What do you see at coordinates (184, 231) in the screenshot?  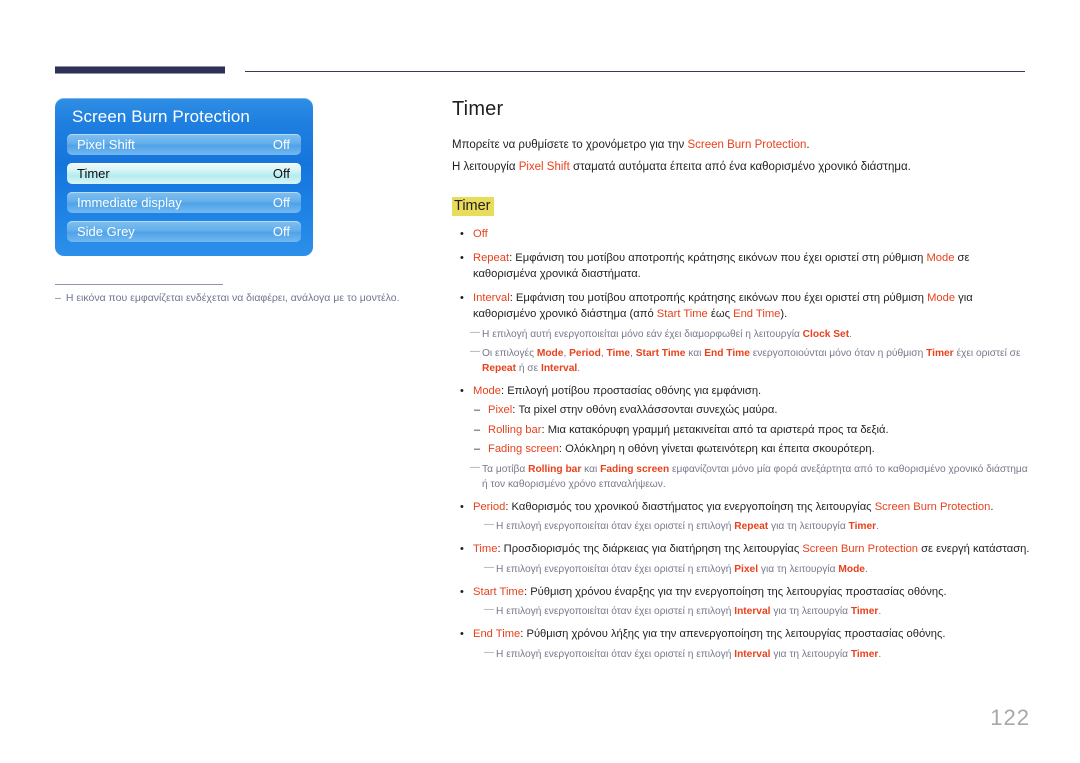 I see `osd-row-side-grey: Side Grey Off` at bounding box center [184, 231].